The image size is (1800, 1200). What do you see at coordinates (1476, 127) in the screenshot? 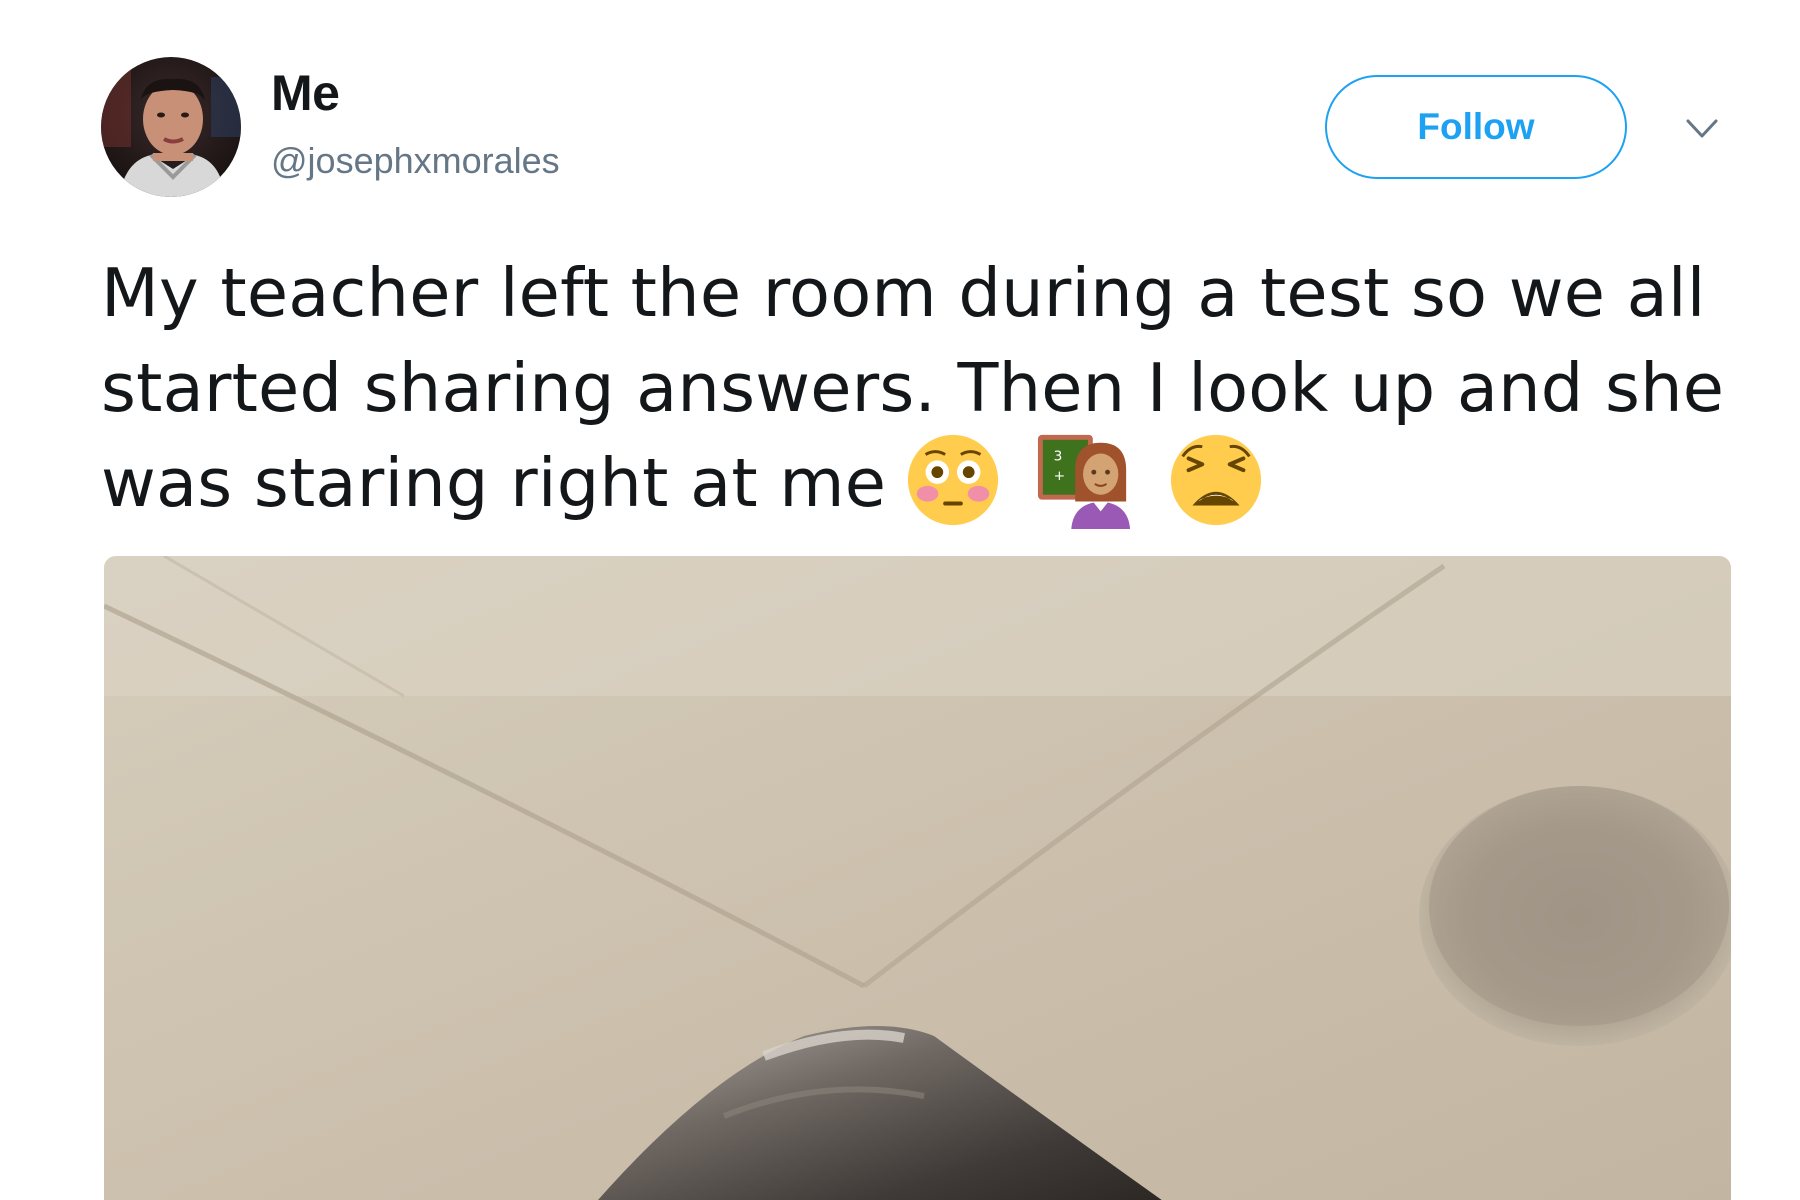
I see `follow-button: Follow` at bounding box center [1476, 127].